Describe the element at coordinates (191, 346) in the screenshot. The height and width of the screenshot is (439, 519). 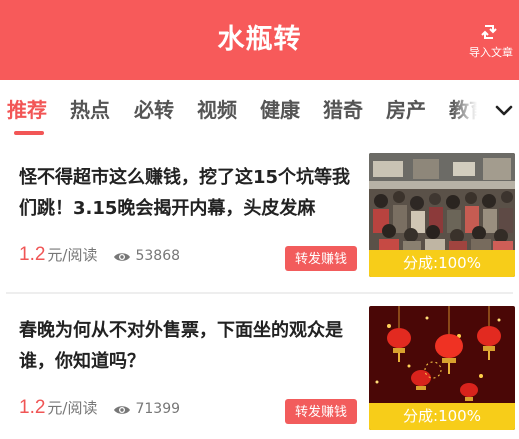
I see `article-title: 春晚为何从不对外售票，下面坐的观众是谁，你知道吗？` at that location.